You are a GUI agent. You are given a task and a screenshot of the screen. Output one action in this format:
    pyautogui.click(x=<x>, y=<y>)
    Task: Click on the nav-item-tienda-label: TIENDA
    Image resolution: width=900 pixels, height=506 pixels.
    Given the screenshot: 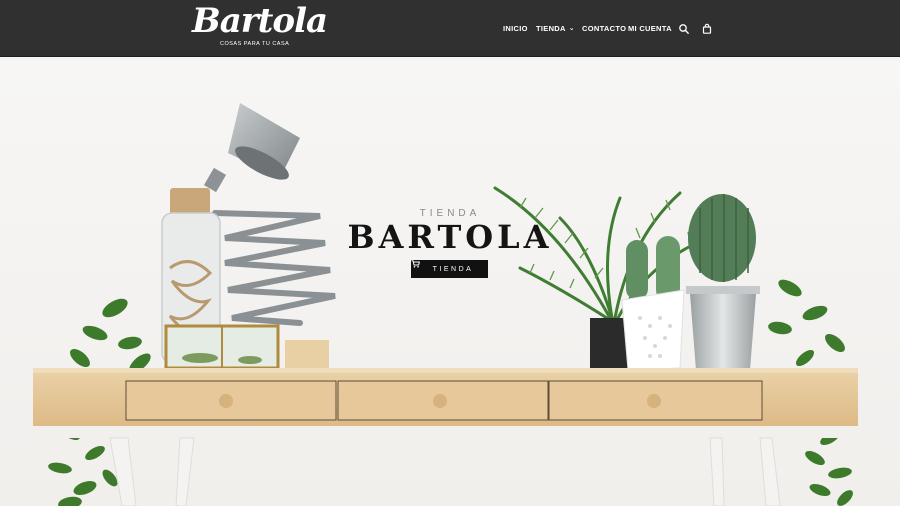 What is the action you would take?
    pyautogui.click(x=551, y=28)
    